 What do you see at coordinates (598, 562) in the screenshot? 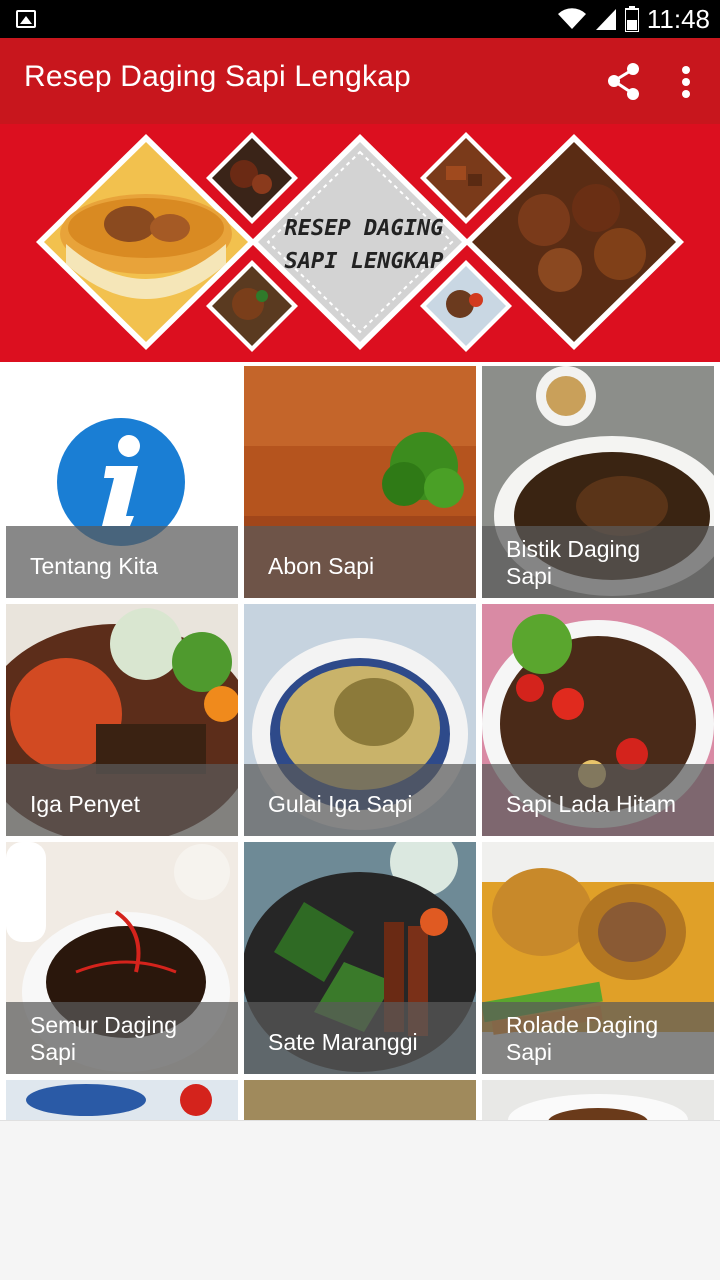
I see `menu-item-label: Bistik Daging Sapi` at bounding box center [598, 562].